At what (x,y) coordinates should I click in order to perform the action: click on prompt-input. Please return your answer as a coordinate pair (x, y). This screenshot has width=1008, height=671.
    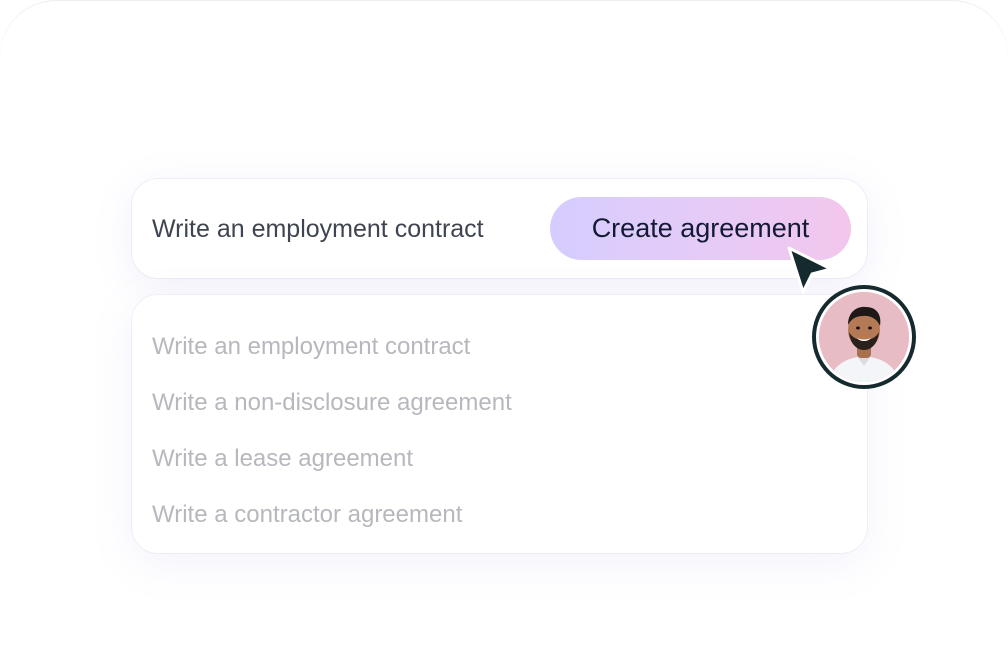
    Looking at the image, I should click on (347, 229).